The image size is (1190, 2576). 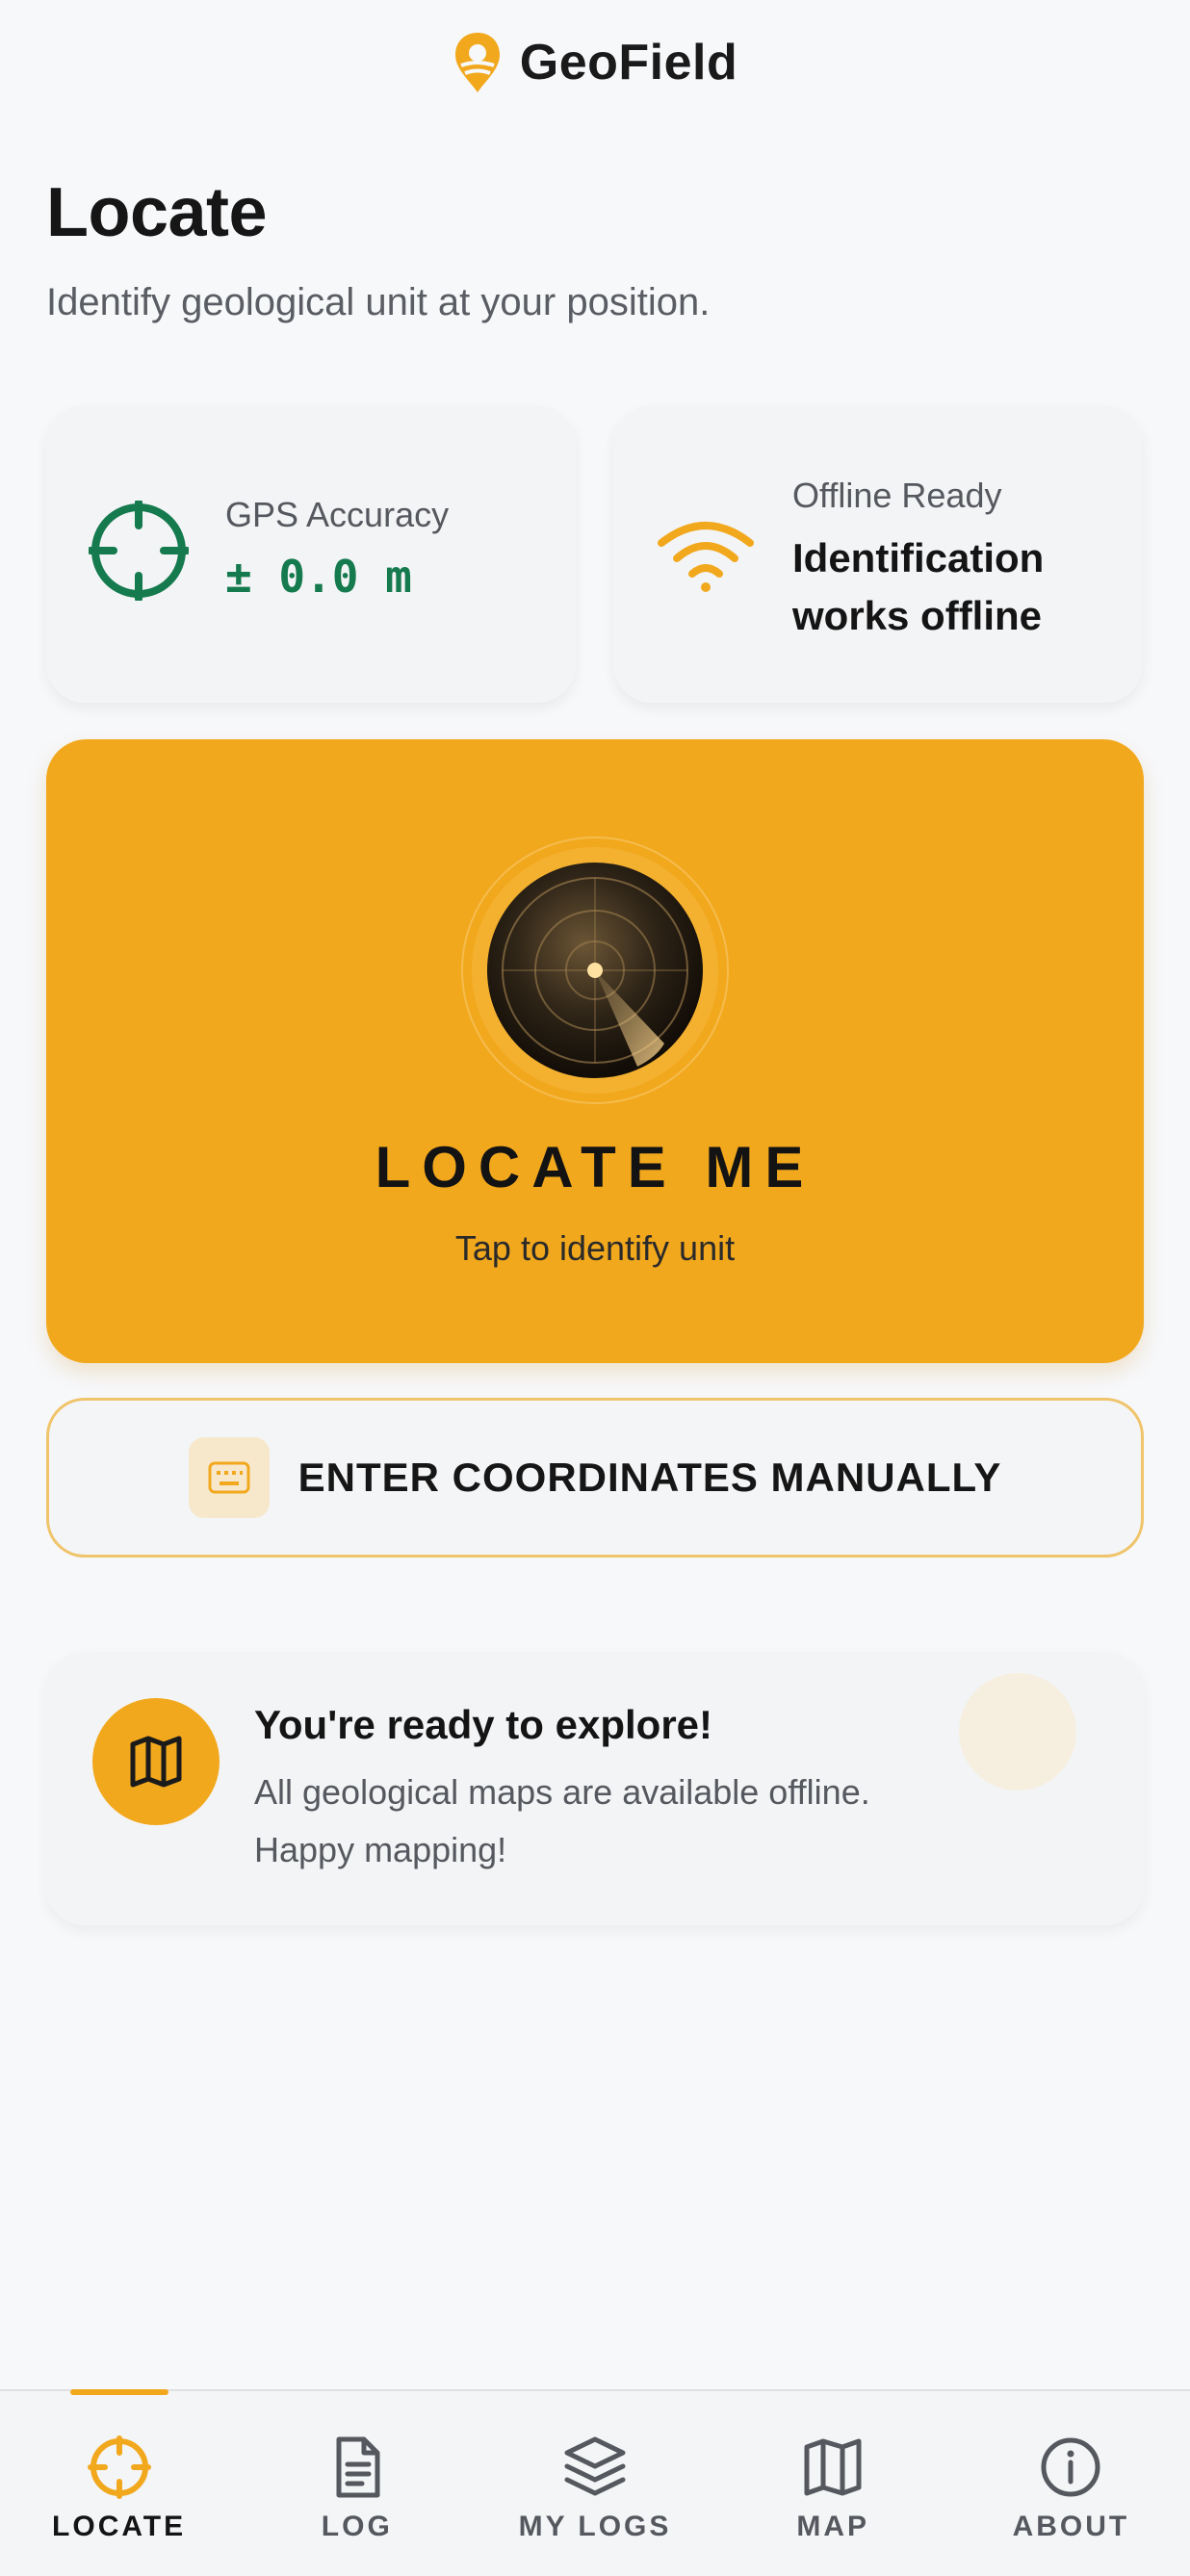 What do you see at coordinates (318, 577) in the screenshot?
I see `gps-accuracy-value: ± 0.0 m` at bounding box center [318, 577].